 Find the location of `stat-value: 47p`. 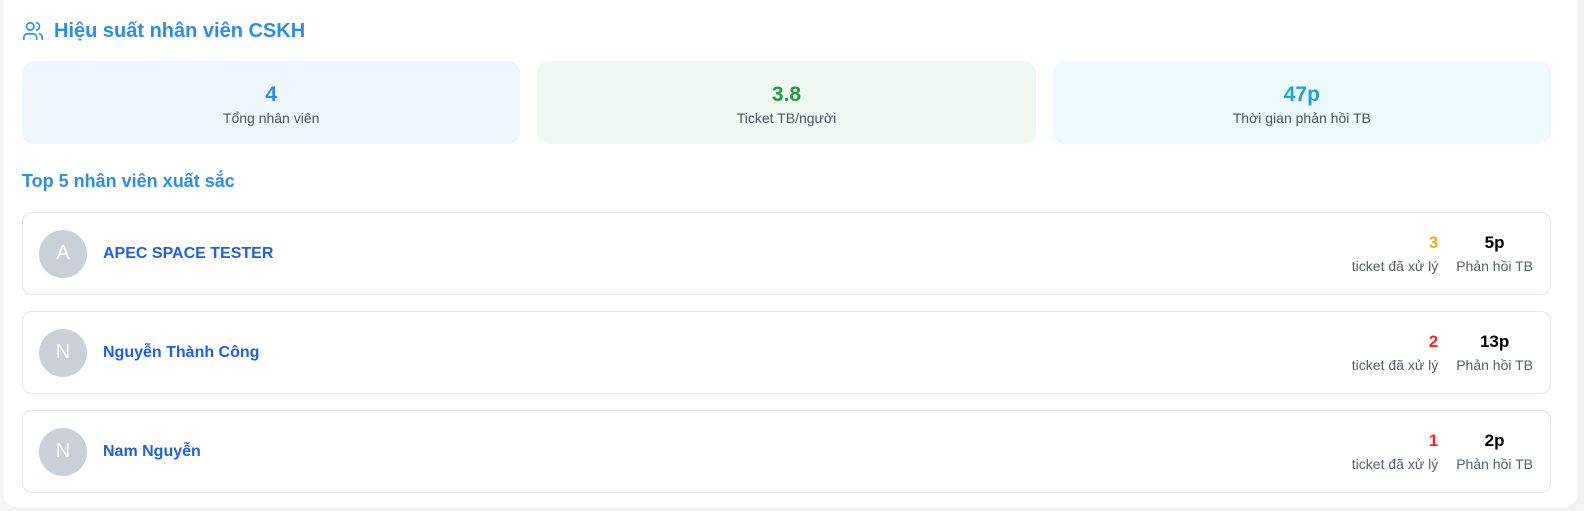

stat-value: 47p is located at coordinates (1301, 94).